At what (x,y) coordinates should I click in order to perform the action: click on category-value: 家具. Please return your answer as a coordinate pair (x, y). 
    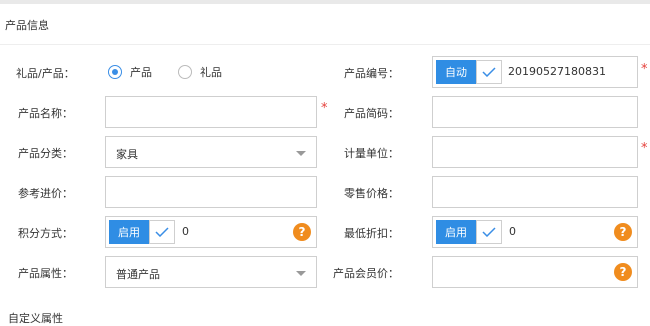
    Looking at the image, I should click on (127, 154).